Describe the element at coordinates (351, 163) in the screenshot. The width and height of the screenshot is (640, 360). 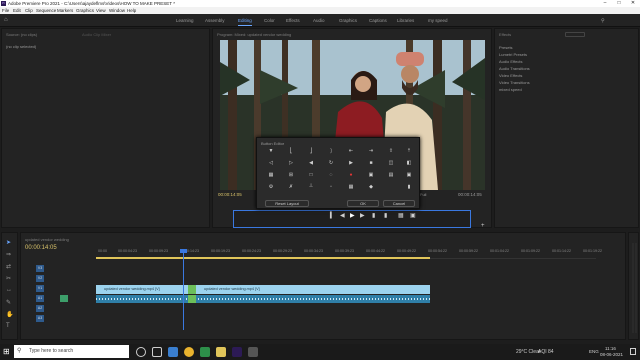
I see `play-button-icon: ▶` at that location.